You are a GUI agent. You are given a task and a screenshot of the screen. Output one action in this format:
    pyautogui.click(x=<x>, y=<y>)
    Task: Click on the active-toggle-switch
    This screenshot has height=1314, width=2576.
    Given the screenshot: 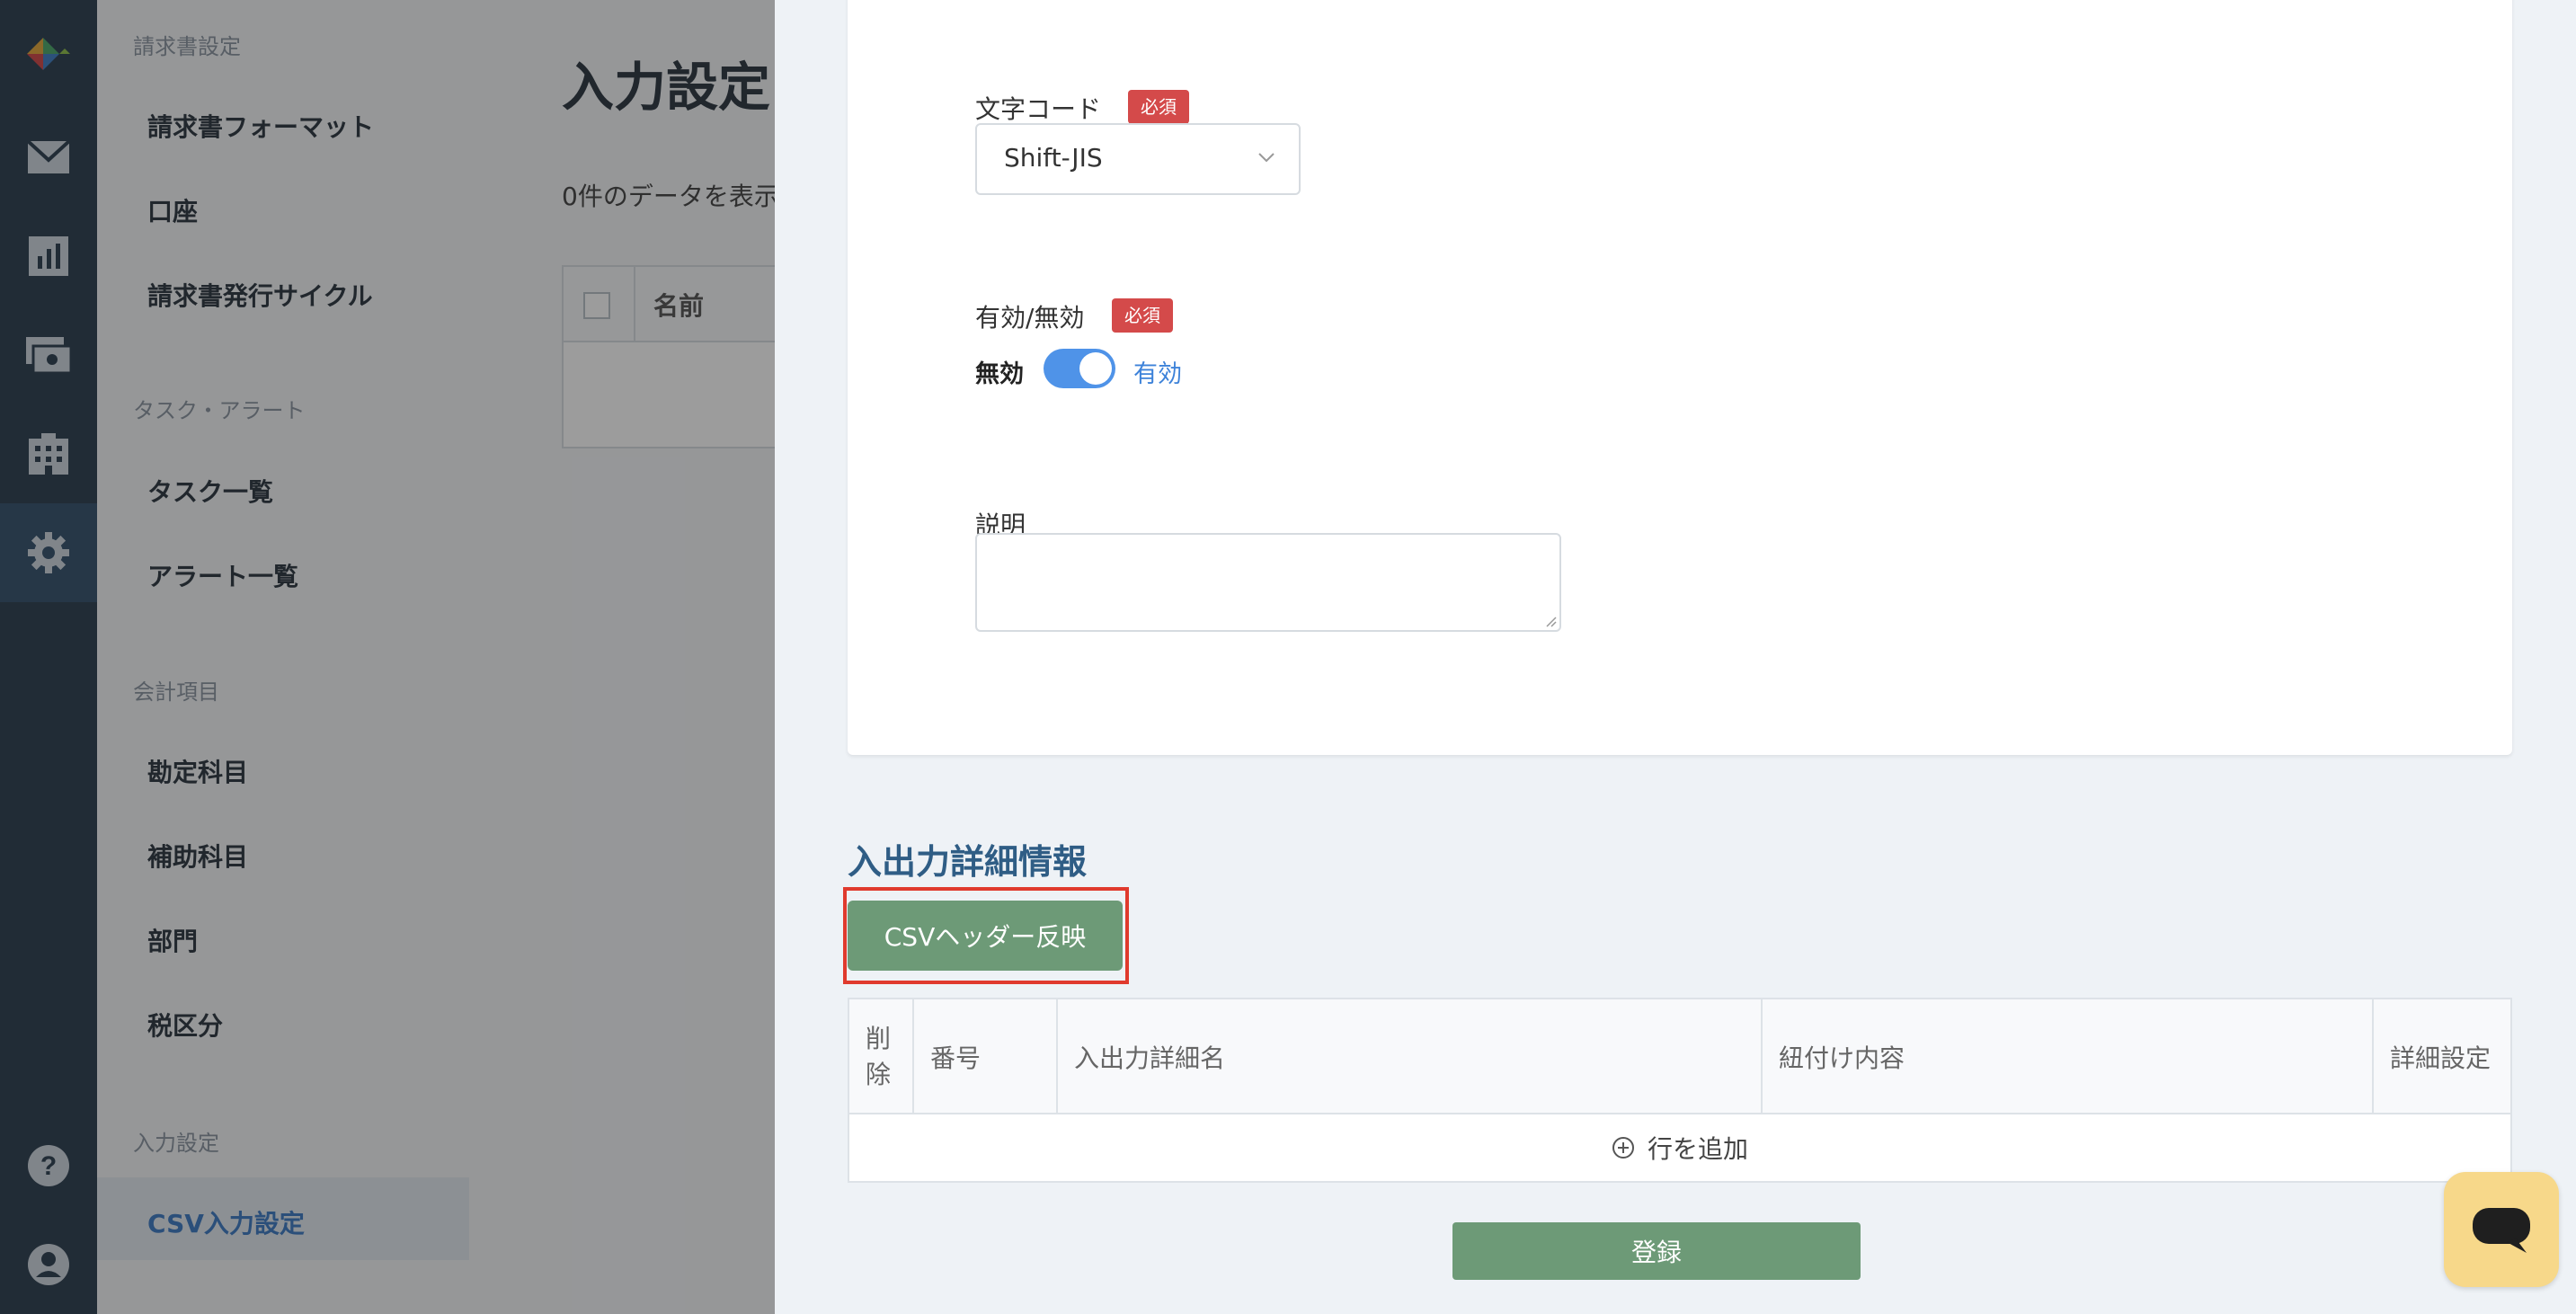 What is the action you would take?
    pyautogui.click(x=1079, y=369)
    